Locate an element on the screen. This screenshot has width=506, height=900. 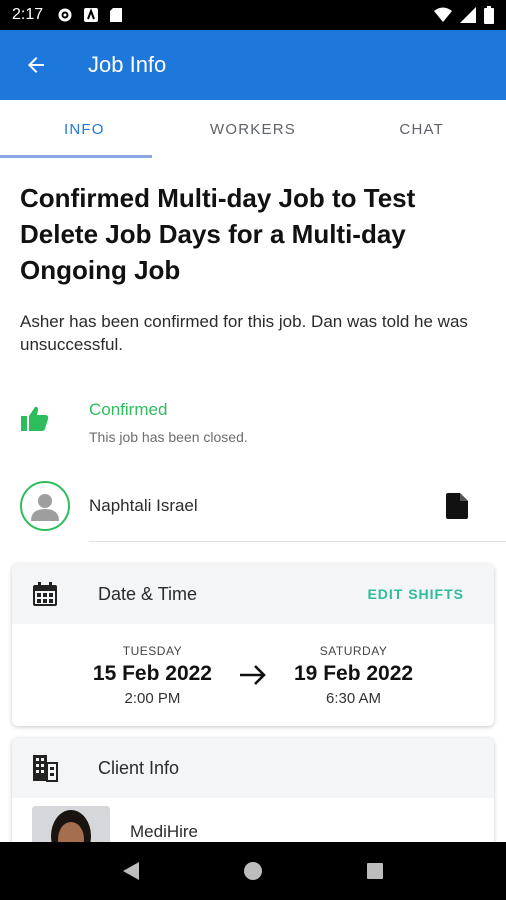
client-name: MediHire is located at coordinates (164, 831).